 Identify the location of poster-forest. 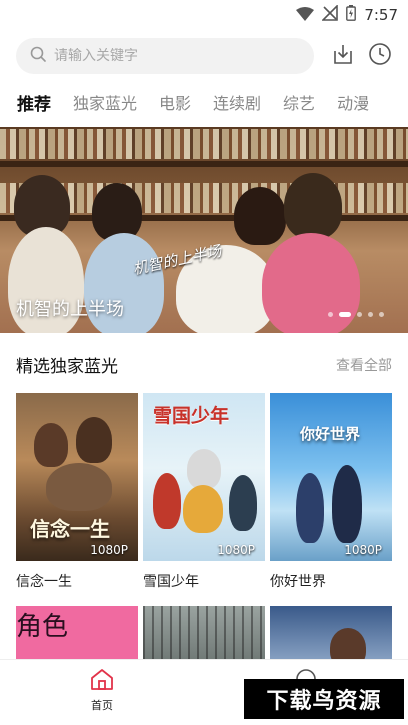
(204, 636).